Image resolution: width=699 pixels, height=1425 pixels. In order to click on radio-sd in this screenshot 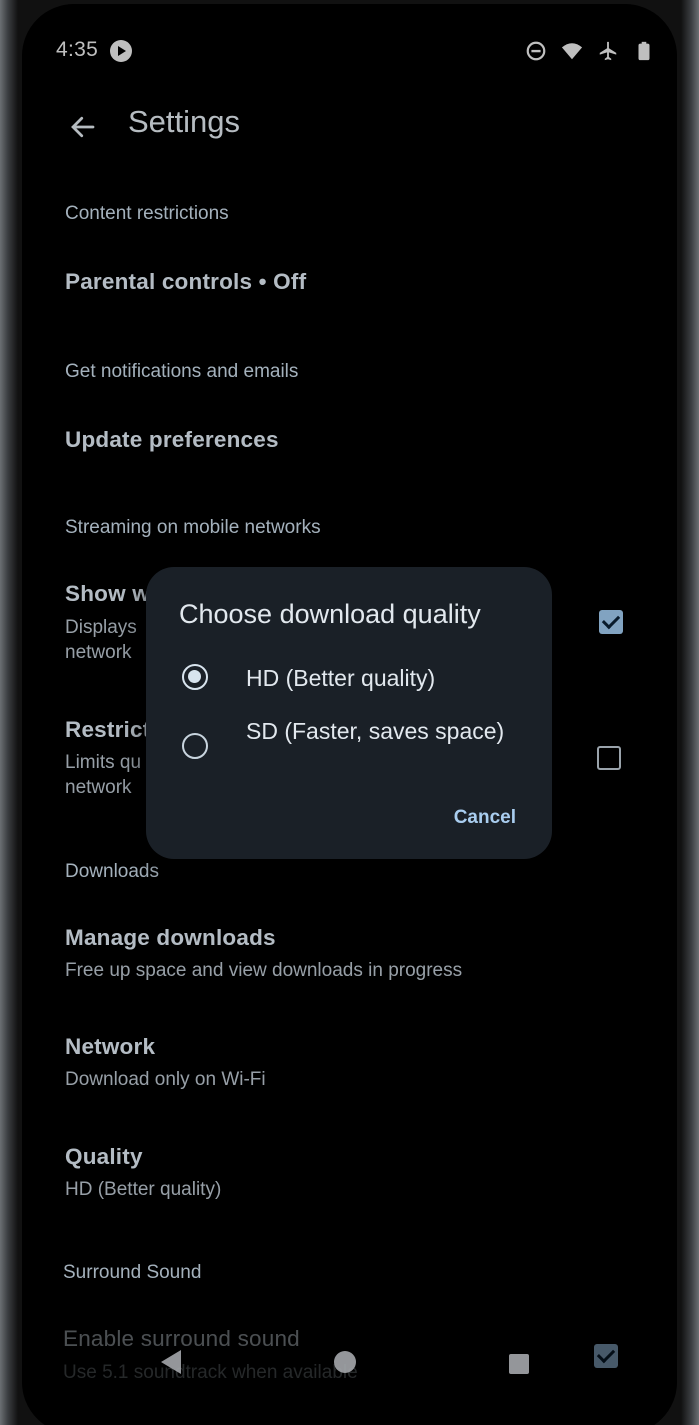, I will do `click(195, 746)`.